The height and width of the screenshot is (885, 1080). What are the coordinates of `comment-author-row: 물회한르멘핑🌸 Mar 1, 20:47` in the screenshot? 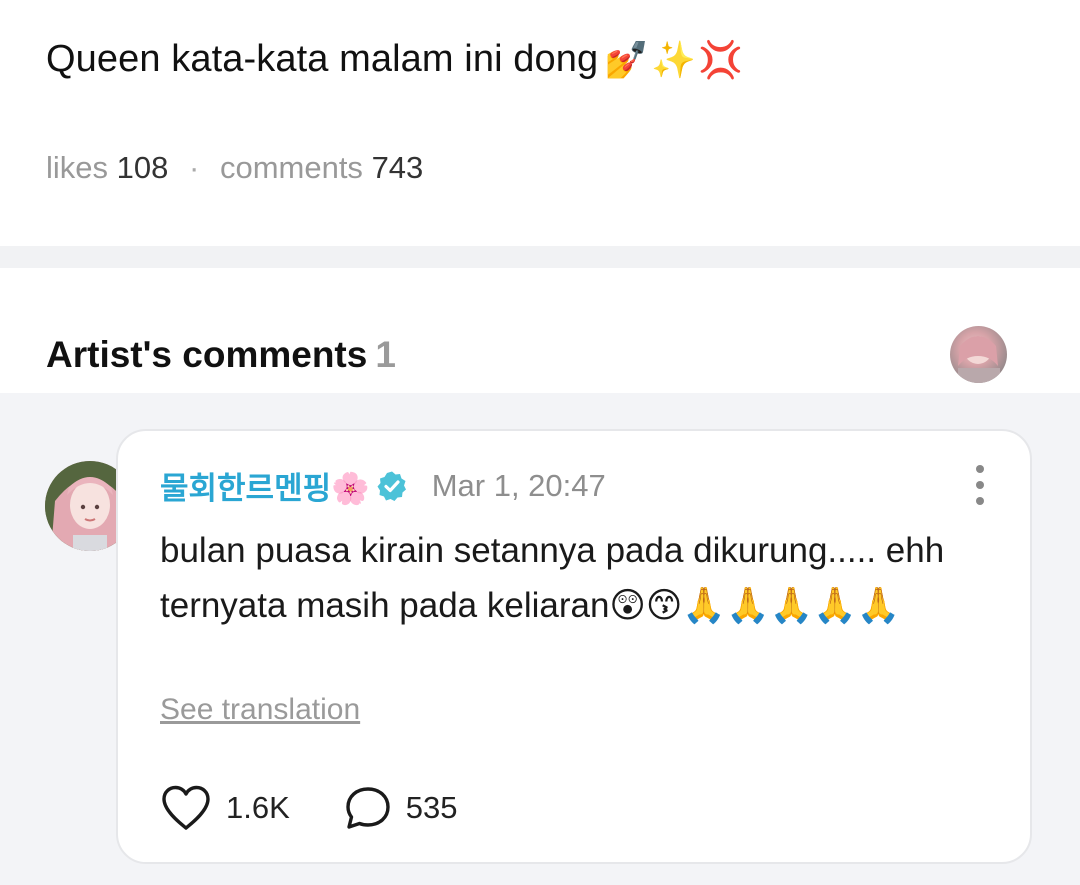 It's located at (383, 485).